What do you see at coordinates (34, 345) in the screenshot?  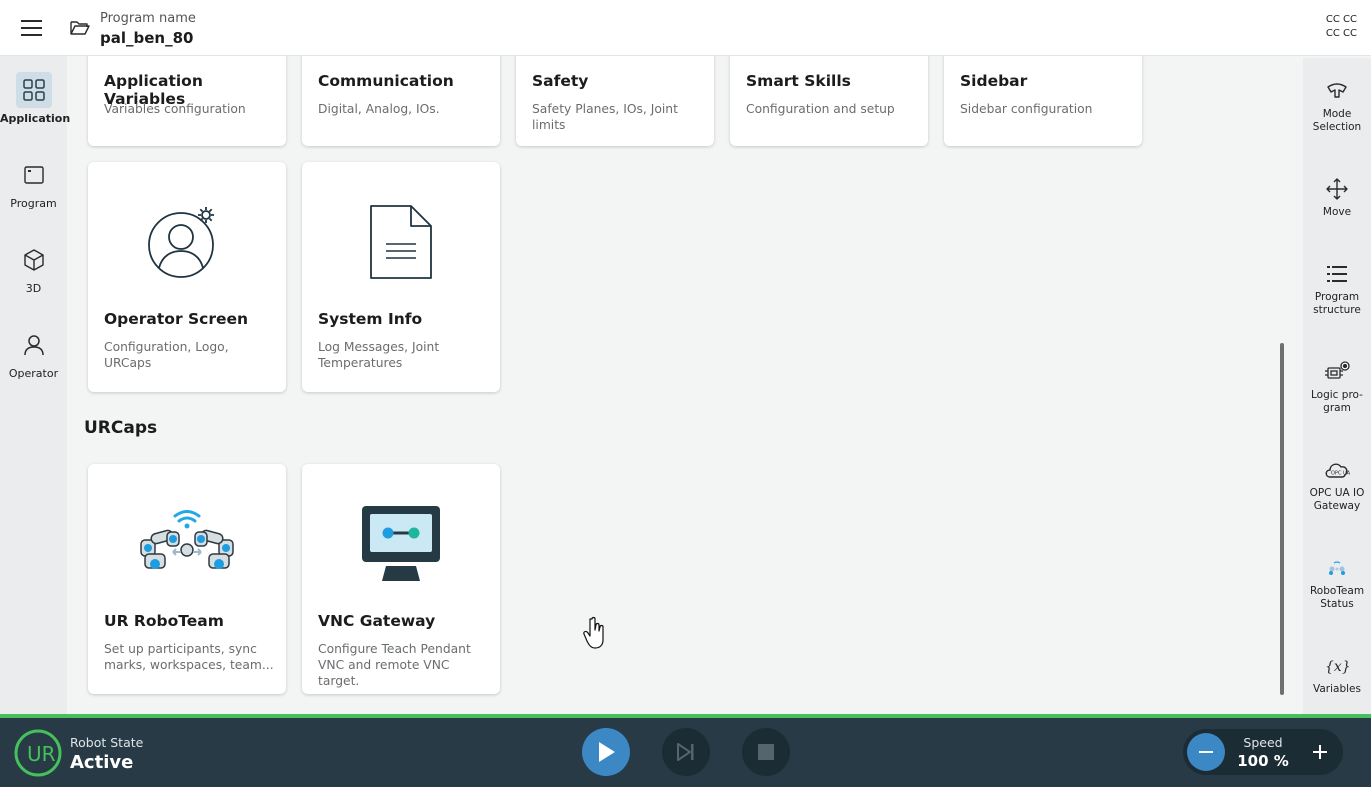 I see `person-icon` at bounding box center [34, 345].